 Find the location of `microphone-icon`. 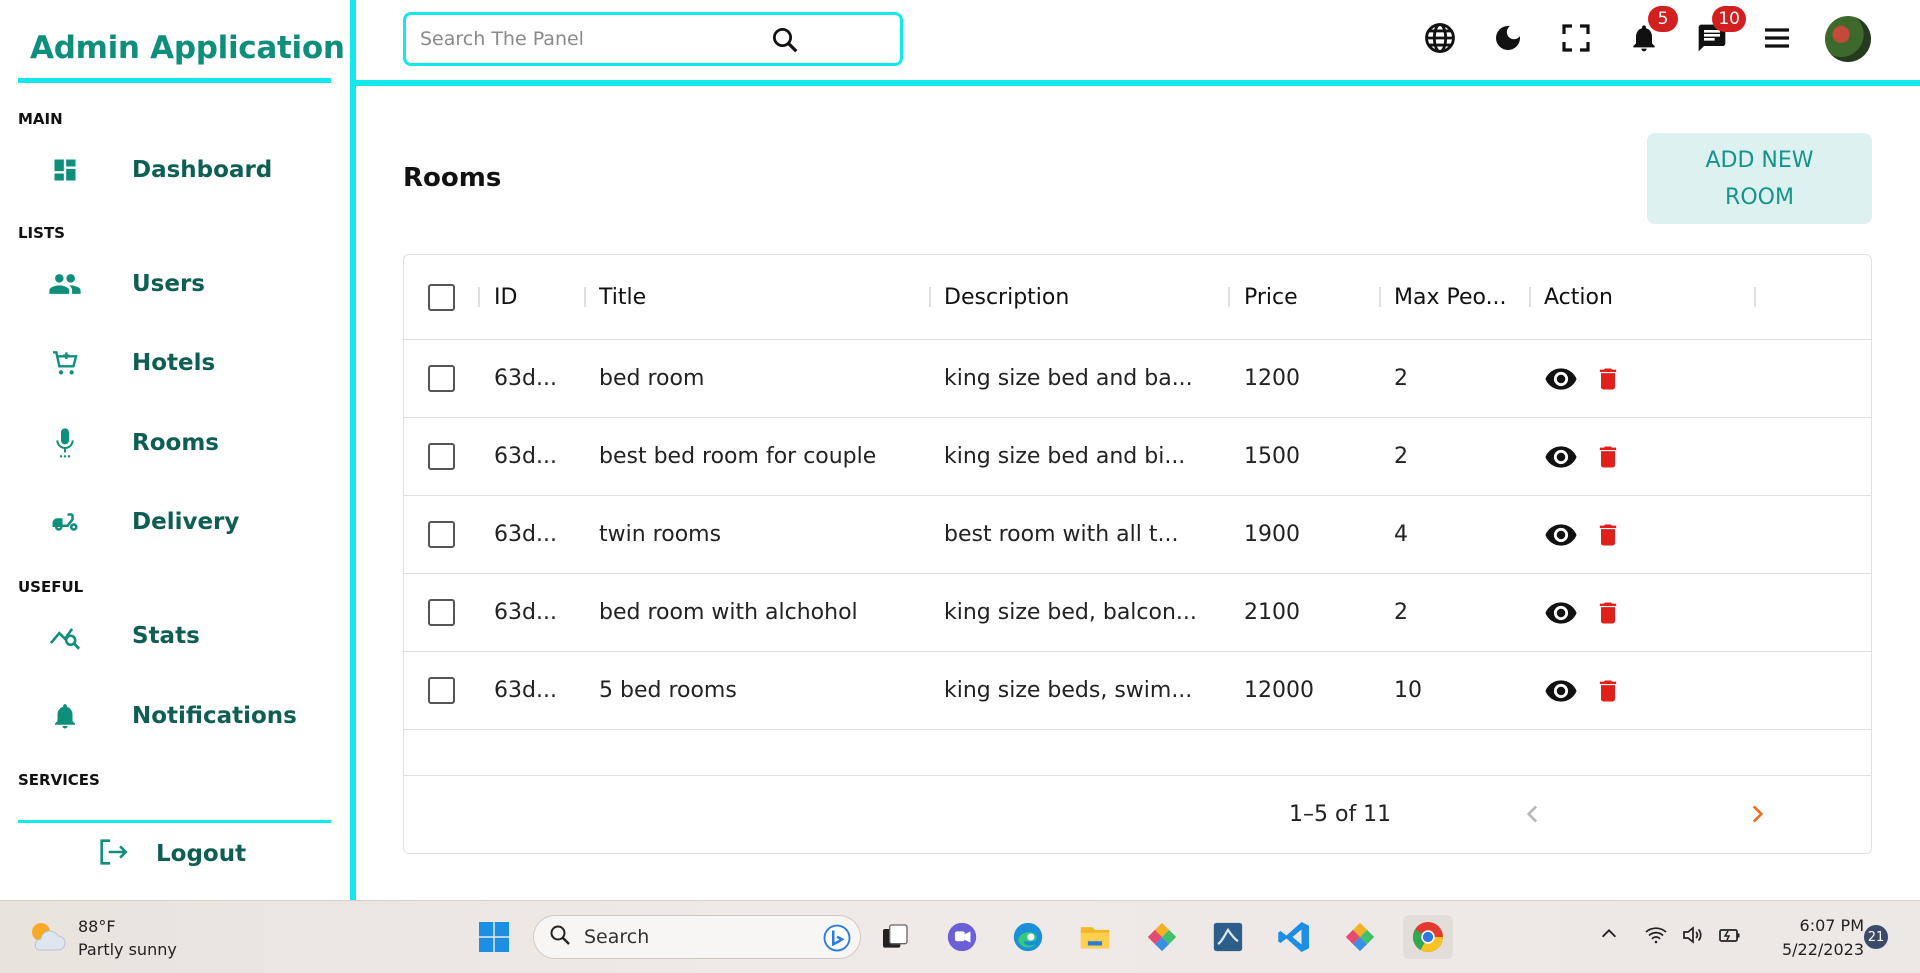

microphone-icon is located at coordinates (65, 443).